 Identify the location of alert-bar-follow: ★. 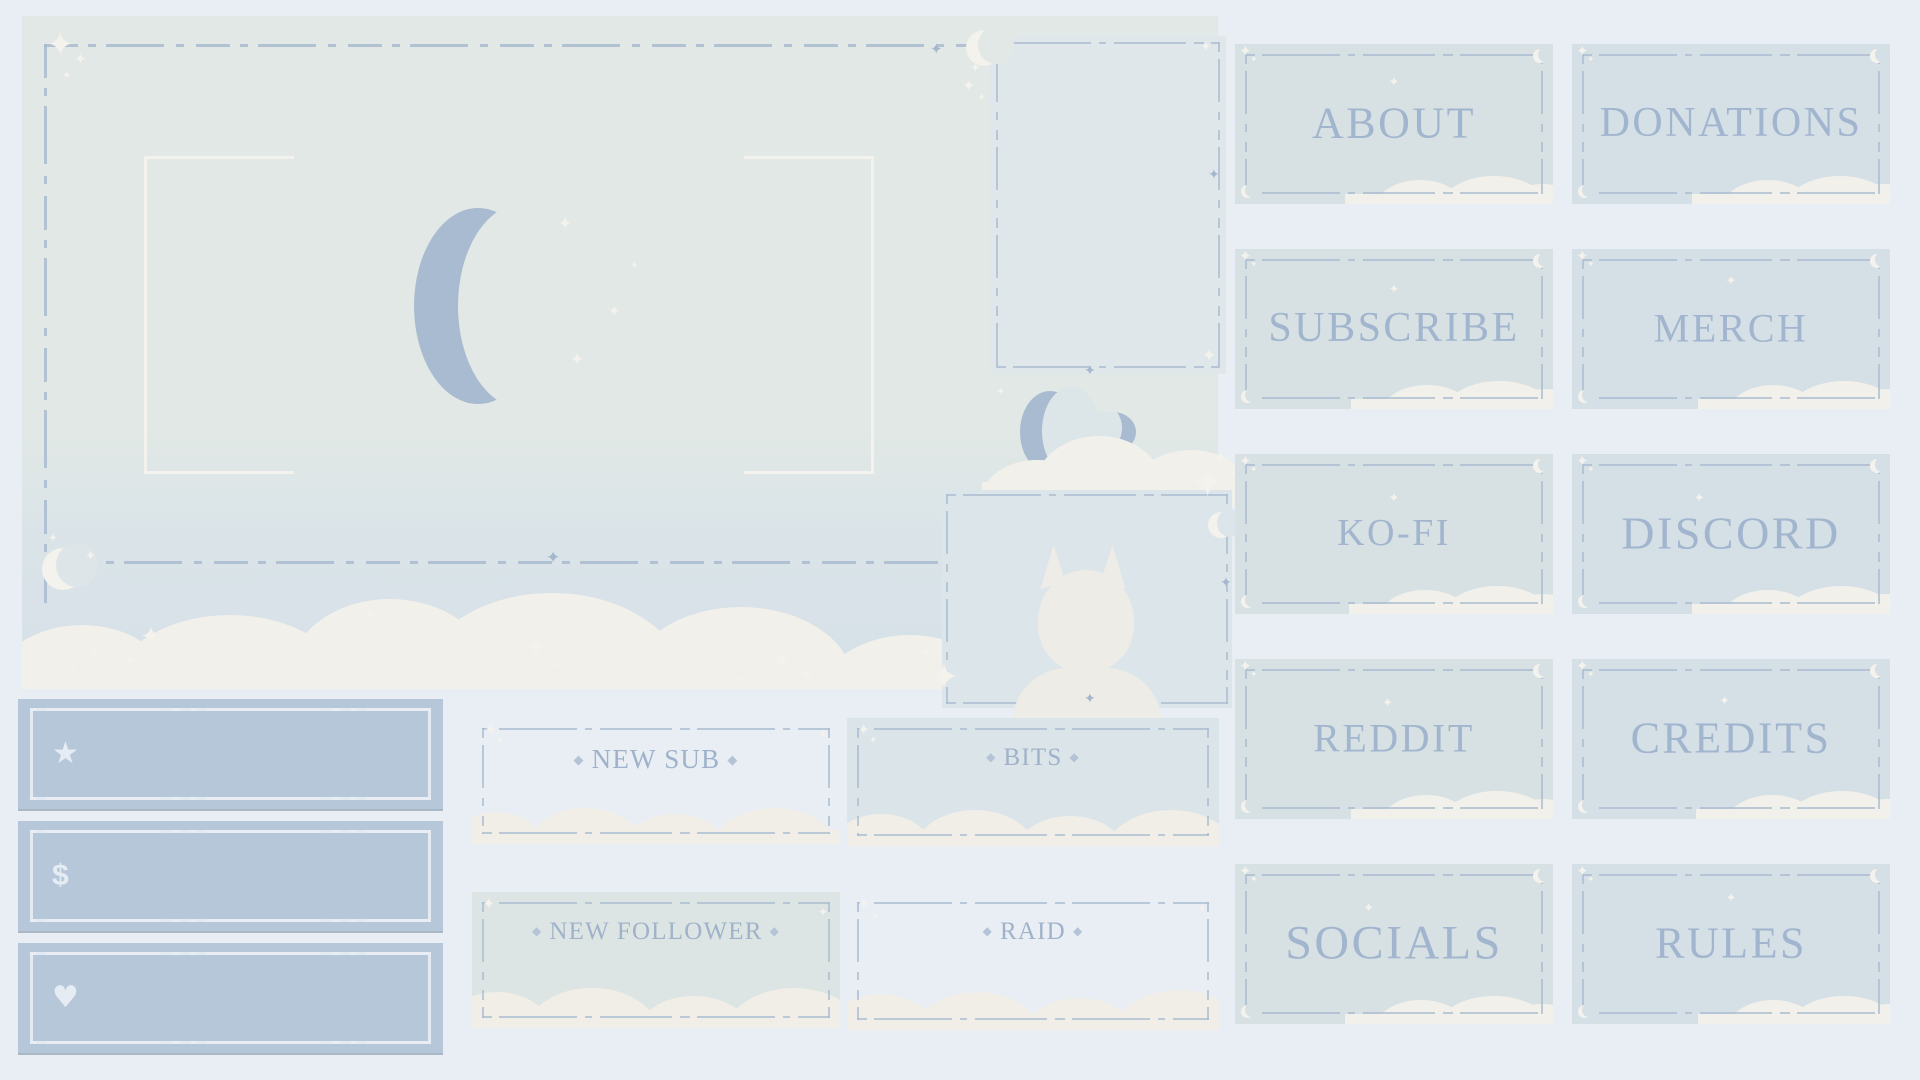
(230, 754).